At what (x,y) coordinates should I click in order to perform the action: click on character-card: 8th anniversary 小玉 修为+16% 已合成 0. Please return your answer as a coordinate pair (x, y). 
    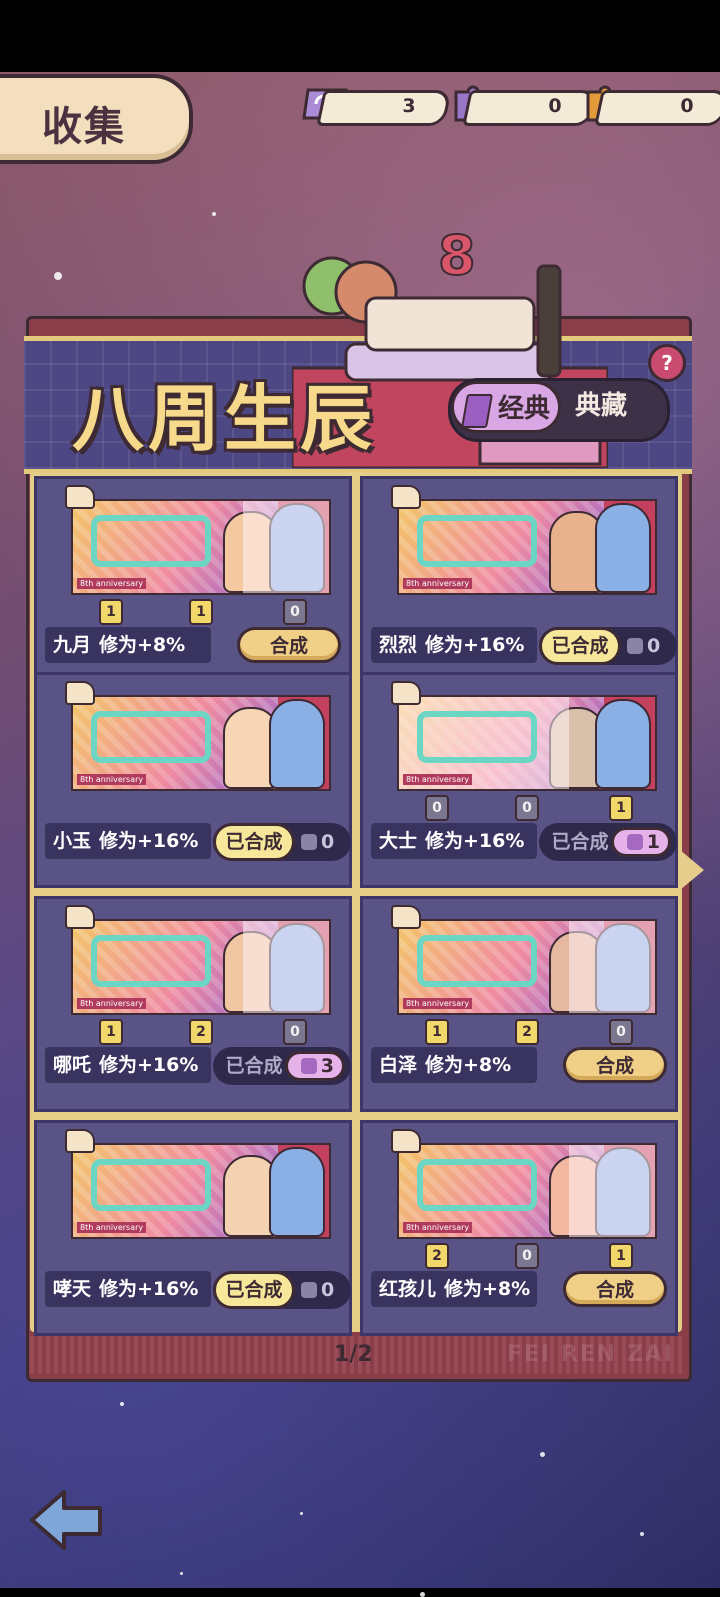
    Looking at the image, I should click on (193, 780).